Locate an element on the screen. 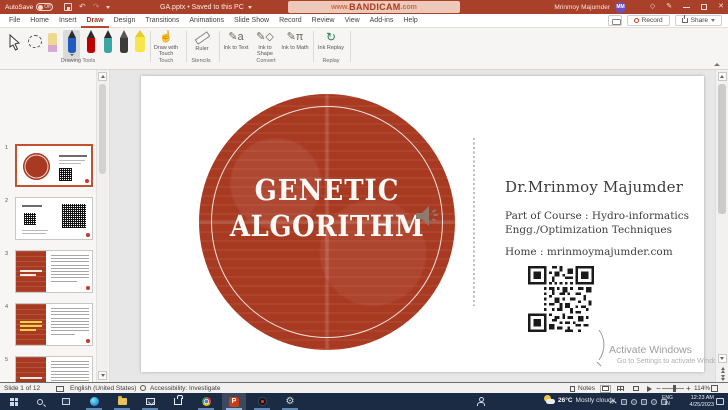 This screenshot has width=728, height=410. tab-review: Review is located at coordinates (323, 21).